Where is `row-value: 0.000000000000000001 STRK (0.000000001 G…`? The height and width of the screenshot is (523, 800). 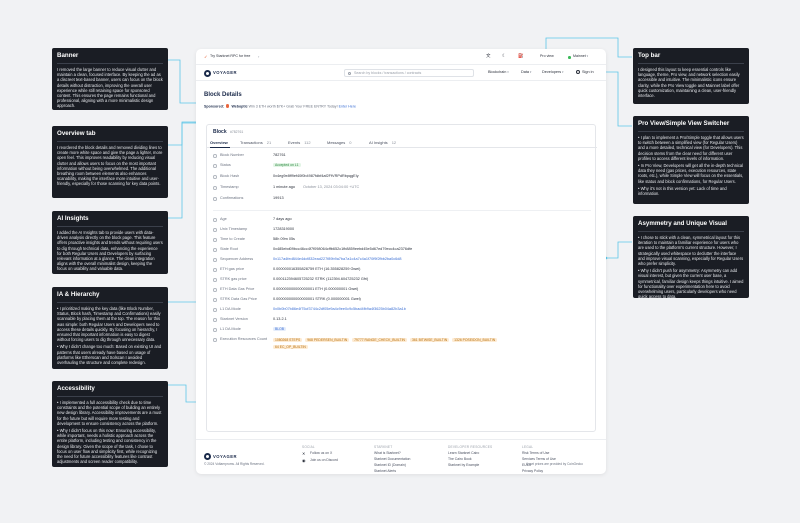 row-value: 0.000000000000000001 STRK (0.000000001 G… is located at coordinates (317, 299).